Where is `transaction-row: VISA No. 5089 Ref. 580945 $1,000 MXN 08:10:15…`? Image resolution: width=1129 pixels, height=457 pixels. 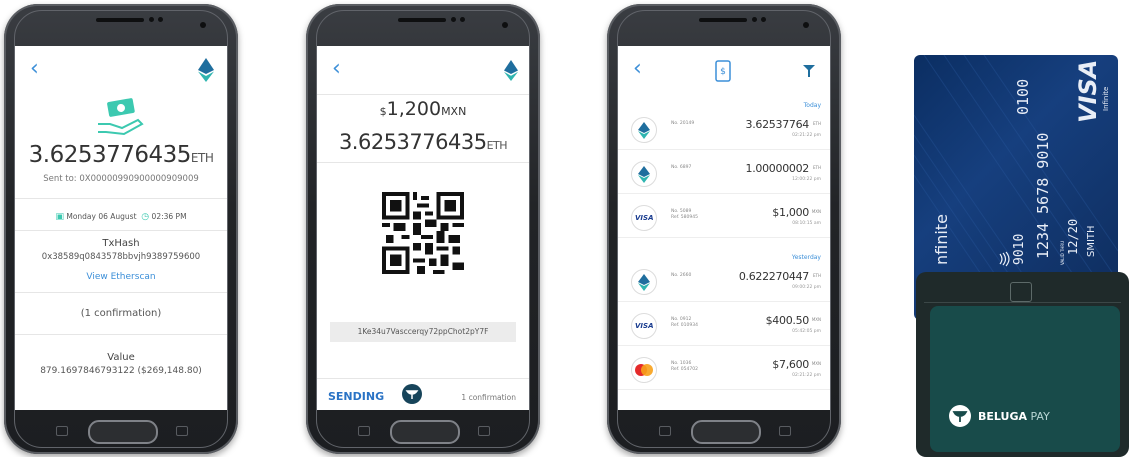 transaction-row: VISA No. 5089 Ref. 580945 $1,000 MXN 08:10:15… is located at coordinates (724, 218).